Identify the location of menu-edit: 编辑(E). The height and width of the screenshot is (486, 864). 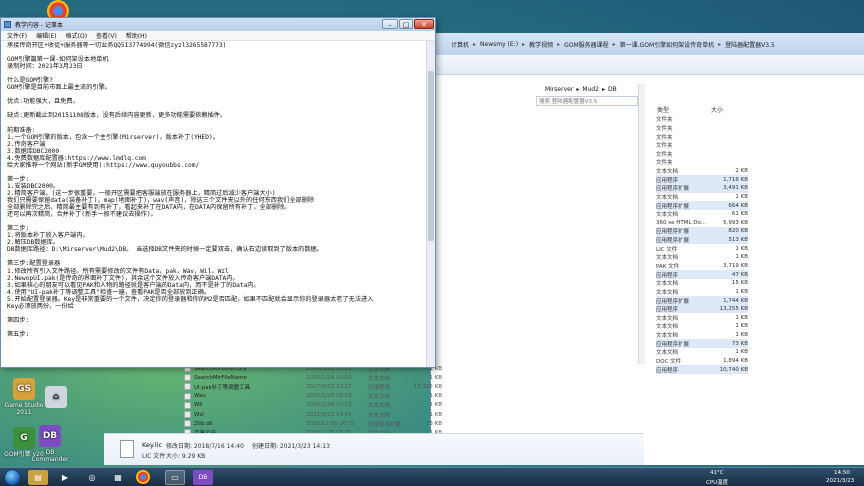
(46, 35).